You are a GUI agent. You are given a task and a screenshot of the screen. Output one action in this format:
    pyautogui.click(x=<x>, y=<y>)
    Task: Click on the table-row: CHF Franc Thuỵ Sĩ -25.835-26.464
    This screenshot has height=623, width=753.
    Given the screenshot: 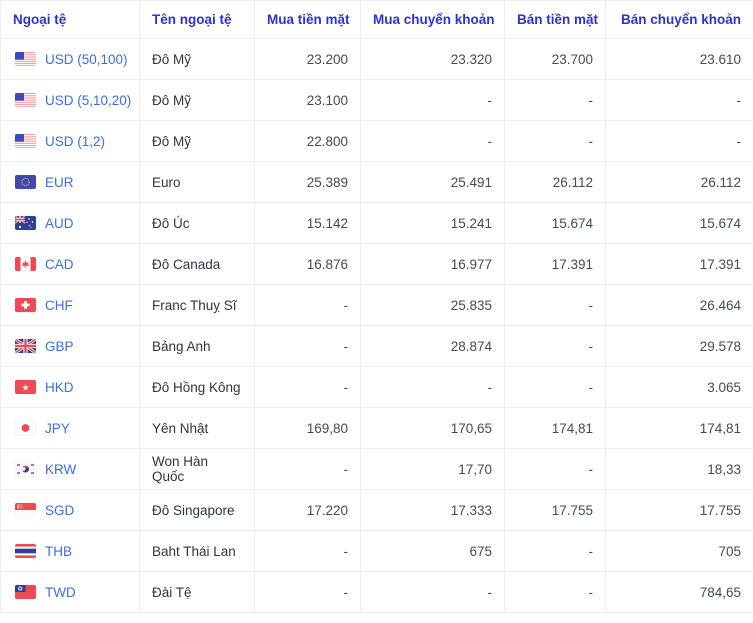 What is the action you would take?
    pyautogui.click(x=376, y=305)
    